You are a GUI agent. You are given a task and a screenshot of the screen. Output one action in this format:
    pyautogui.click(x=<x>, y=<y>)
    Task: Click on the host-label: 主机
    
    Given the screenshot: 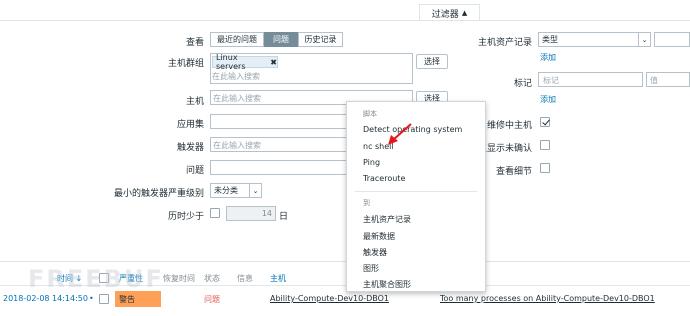 What is the action you would take?
    pyautogui.click(x=194, y=102)
    